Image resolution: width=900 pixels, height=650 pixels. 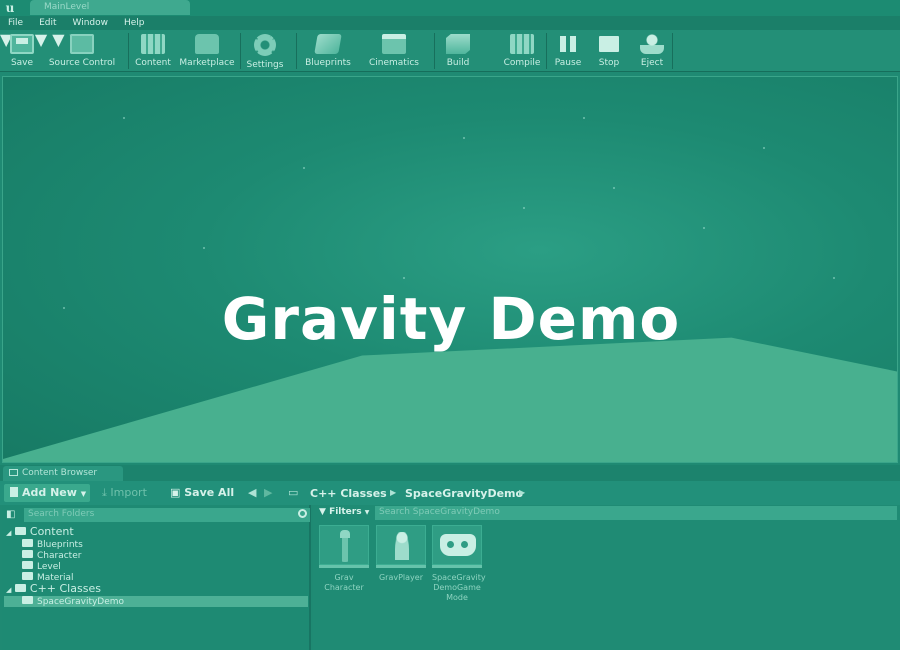 What do you see at coordinates (10, 8) in the screenshot?
I see `unreal-logo-icon: u` at bounding box center [10, 8].